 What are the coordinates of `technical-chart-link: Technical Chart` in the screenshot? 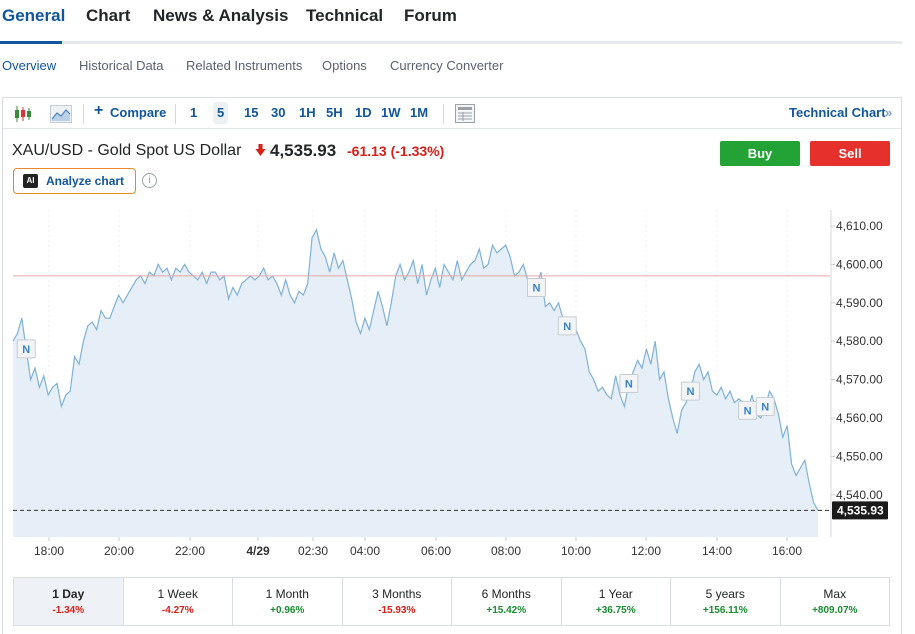 It's located at (837, 112).